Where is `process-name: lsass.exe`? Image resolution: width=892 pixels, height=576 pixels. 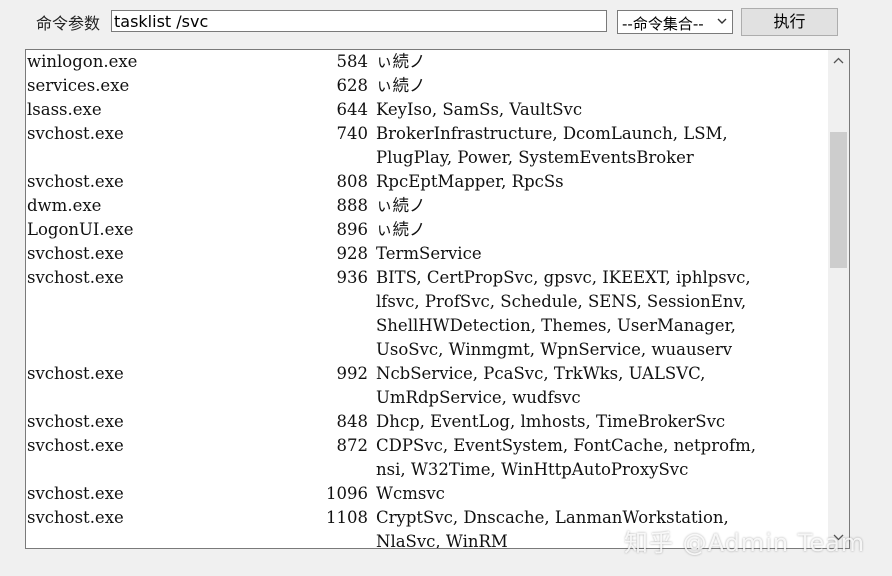 process-name: lsass.exe is located at coordinates (64, 109).